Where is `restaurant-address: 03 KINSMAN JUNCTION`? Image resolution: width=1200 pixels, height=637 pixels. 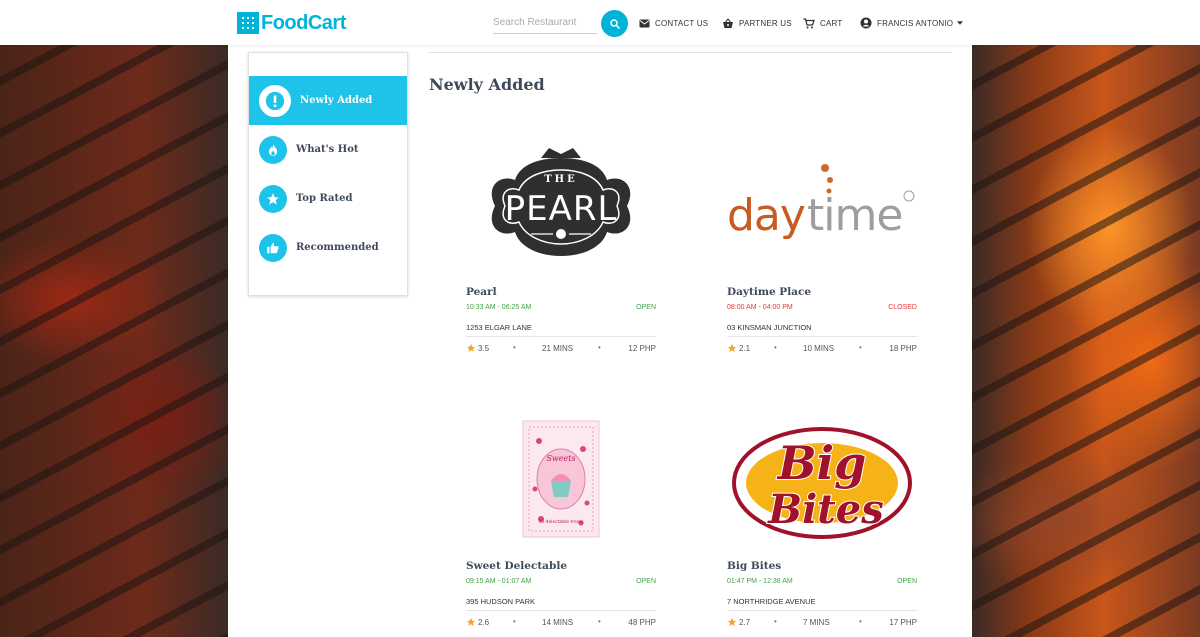
restaurant-address: 03 KINSMAN JUNCTION is located at coordinates (769, 327).